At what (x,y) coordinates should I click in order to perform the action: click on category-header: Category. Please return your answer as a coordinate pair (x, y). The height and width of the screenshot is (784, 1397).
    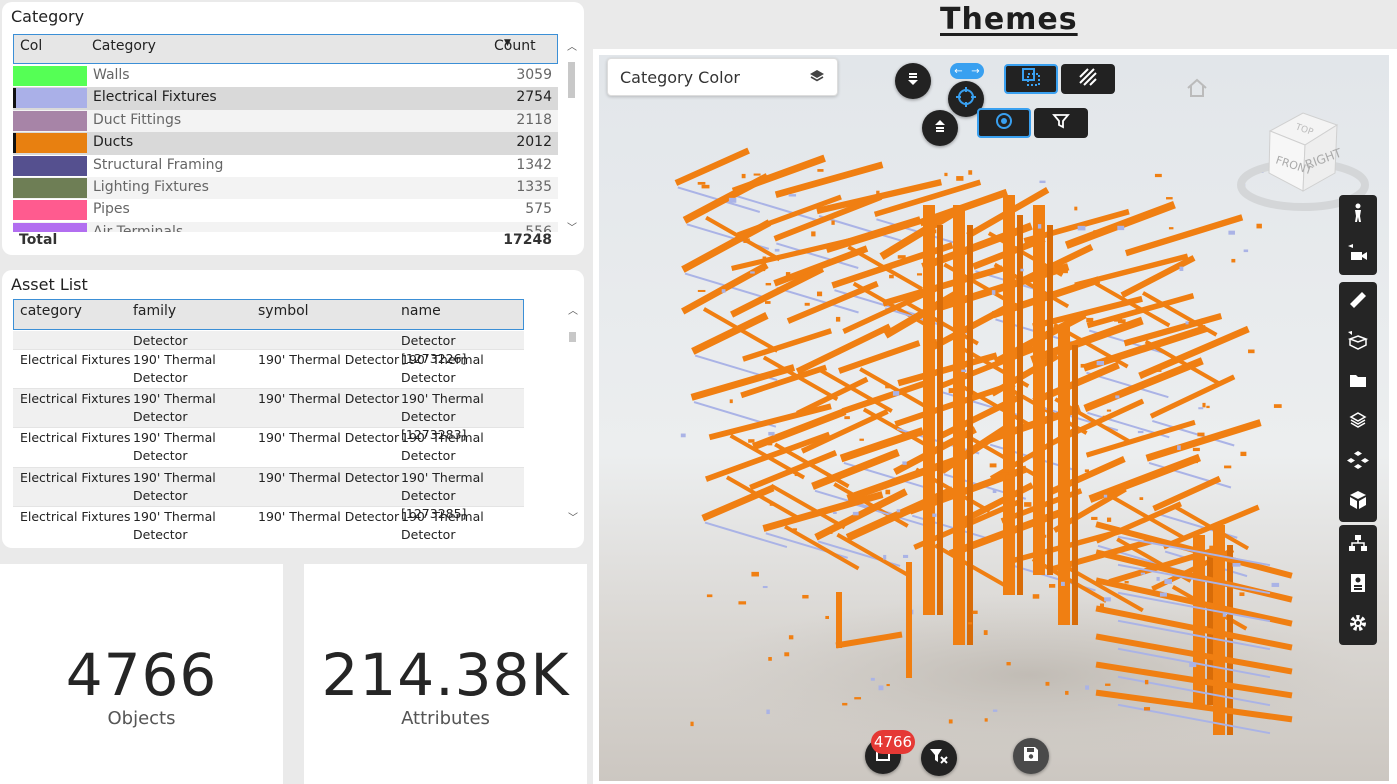
    Looking at the image, I should click on (124, 46).